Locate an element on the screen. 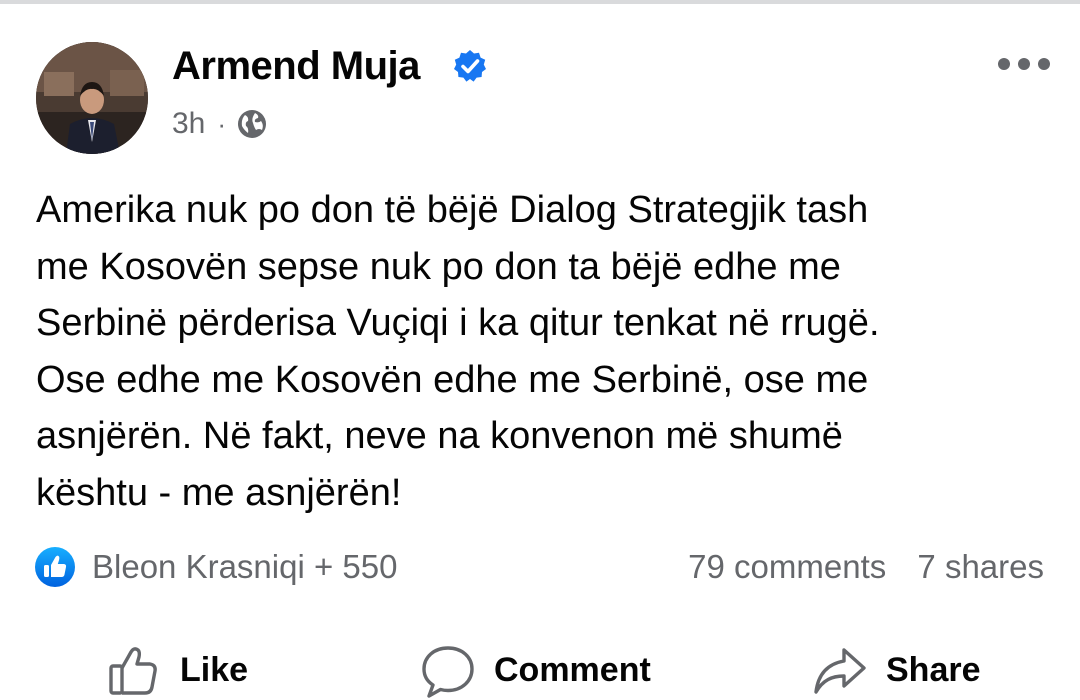  reactions-summary: Bleon Krasniqi + 550 is located at coordinates (244, 567).